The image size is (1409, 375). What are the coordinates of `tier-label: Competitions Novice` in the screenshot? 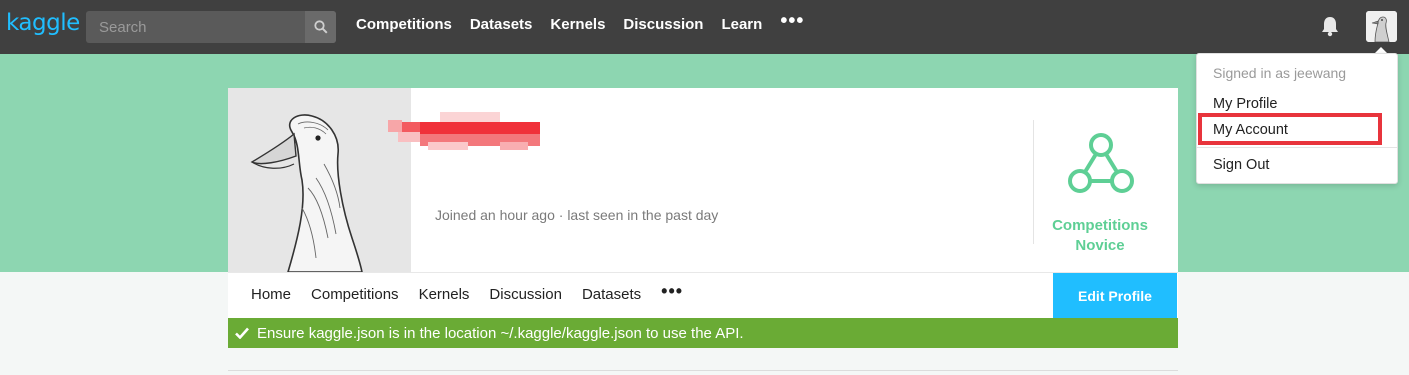 It's located at (1100, 236).